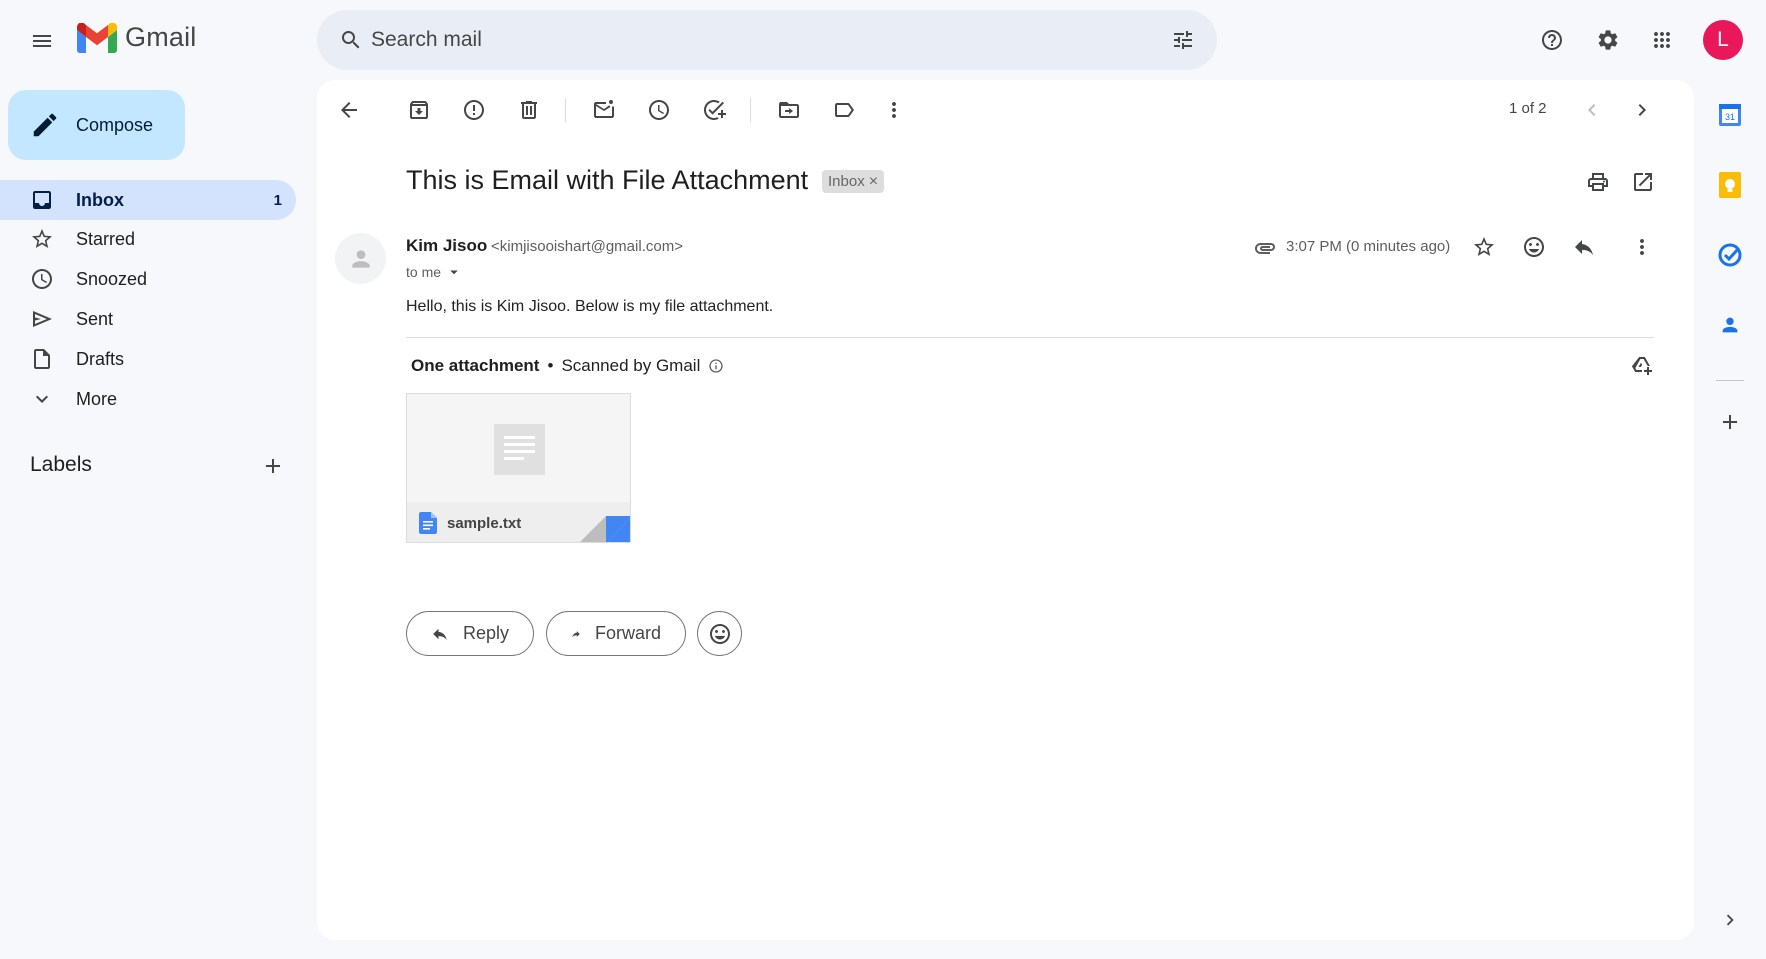 This screenshot has width=1766, height=959. Describe the element at coordinates (434, 272) in the screenshot. I see `recipient-details: to me` at that location.